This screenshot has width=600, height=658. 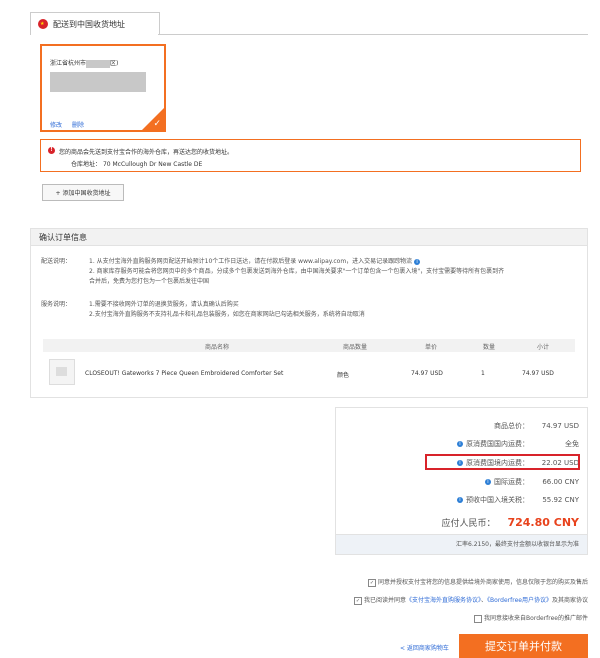 I want to click on highlight-box, so click(x=502, y=462).